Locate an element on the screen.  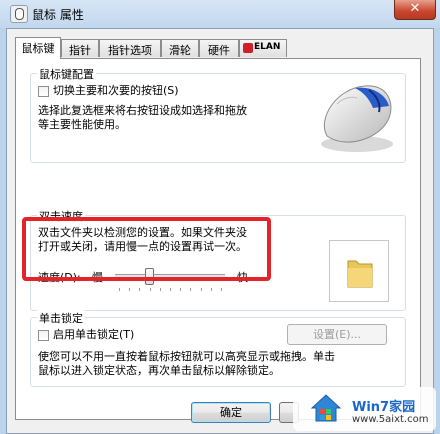
tab-elan: ELAN is located at coordinates (263, 48).